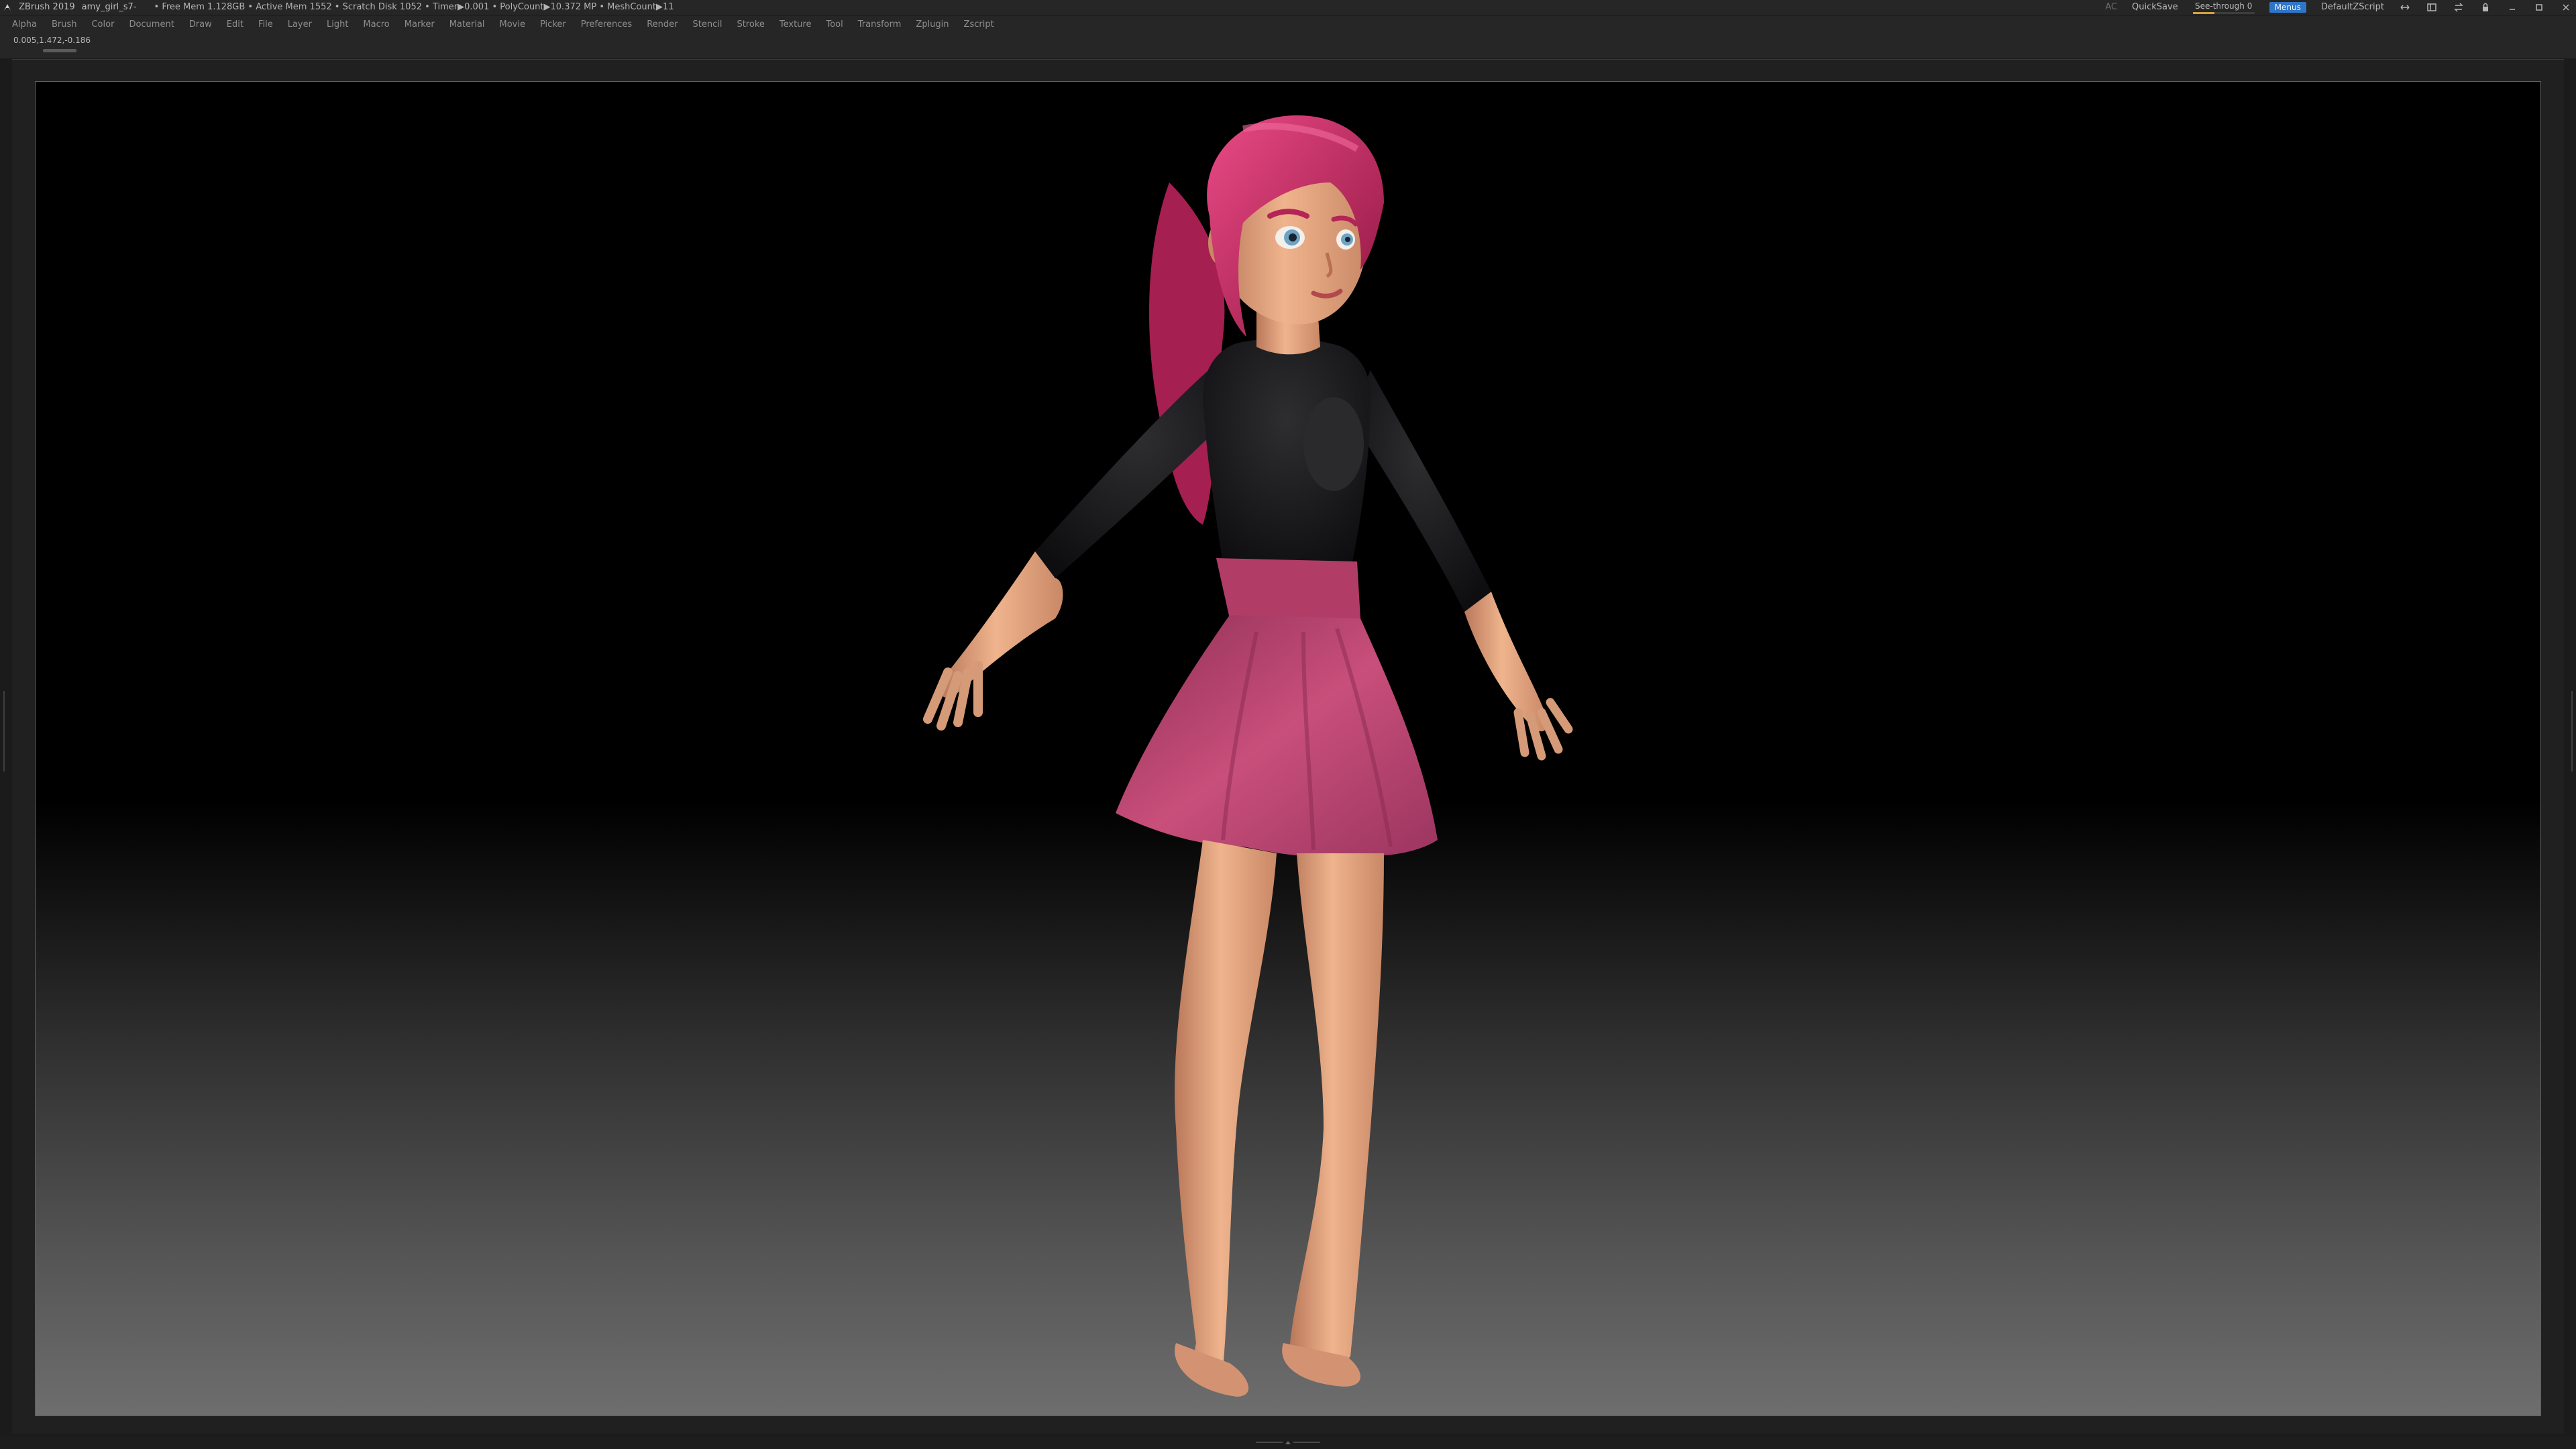  Describe the element at coordinates (2512, 7) in the screenshot. I see `minimize-icon` at that location.